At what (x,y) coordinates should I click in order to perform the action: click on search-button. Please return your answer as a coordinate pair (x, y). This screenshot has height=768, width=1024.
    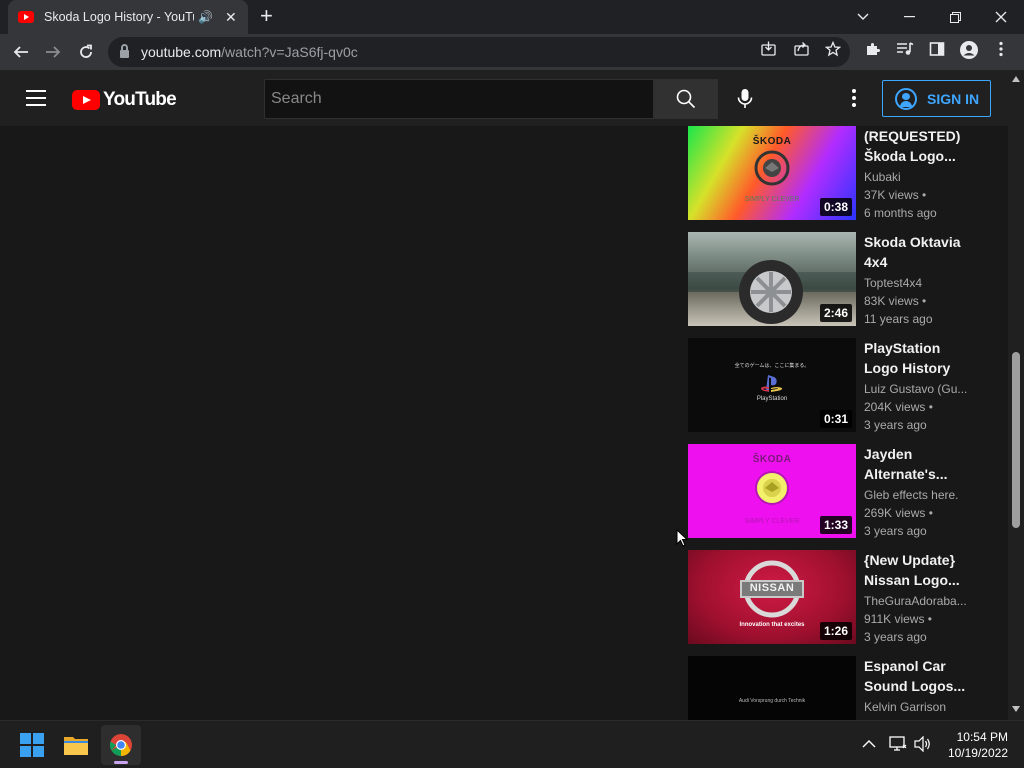
    Looking at the image, I should click on (686, 99).